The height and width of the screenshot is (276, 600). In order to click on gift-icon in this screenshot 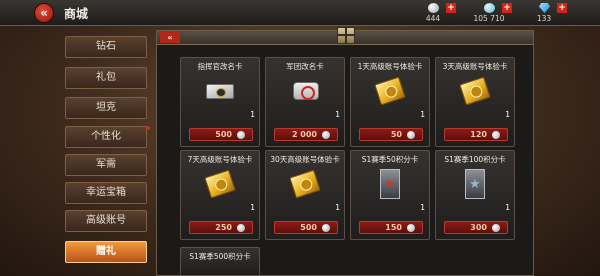, I will do `click(346, 35)`.